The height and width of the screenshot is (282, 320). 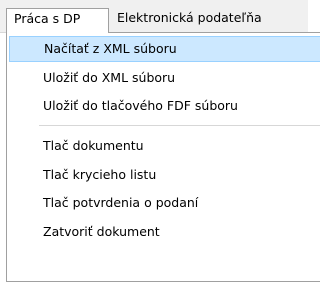 What do you see at coordinates (189, 19) in the screenshot?
I see `menu-elektronicka-podatelna: Elektronická podateľňa` at bounding box center [189, 19].